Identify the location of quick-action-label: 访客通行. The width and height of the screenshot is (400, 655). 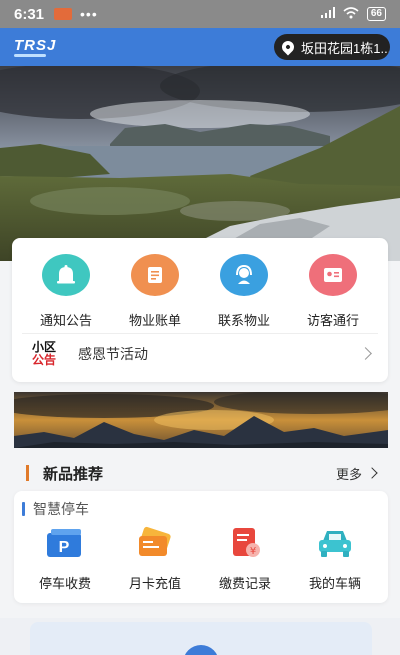
(332, 320).